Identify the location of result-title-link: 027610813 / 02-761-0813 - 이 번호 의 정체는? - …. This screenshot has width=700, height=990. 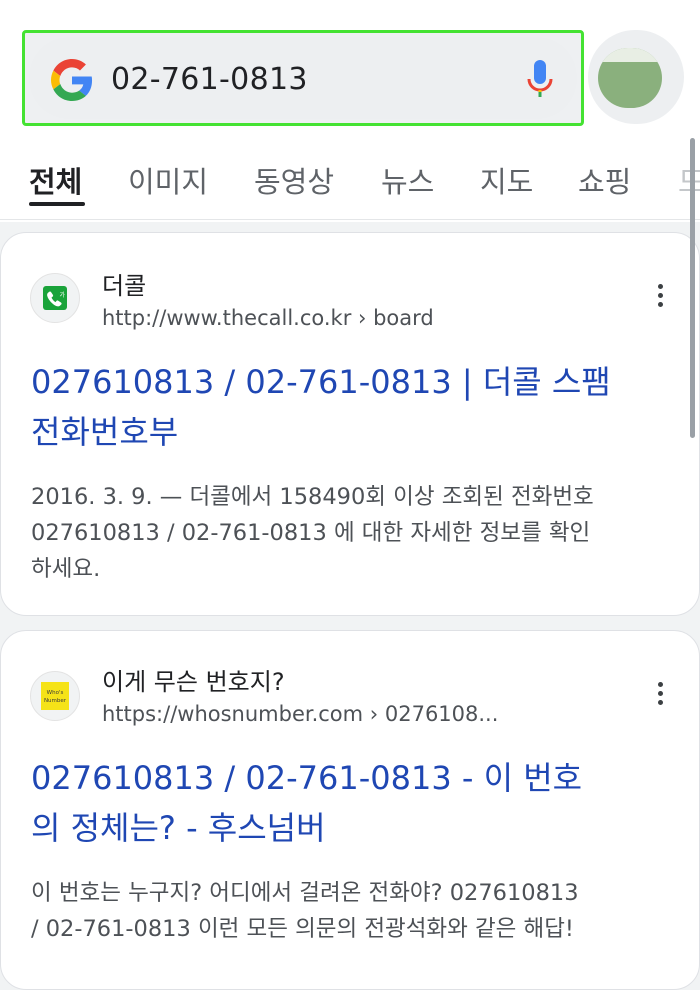
(306, 803).